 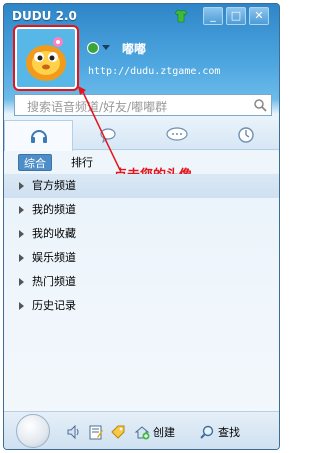 I want to click on maximize-button: □, so click(x=236, y=16).